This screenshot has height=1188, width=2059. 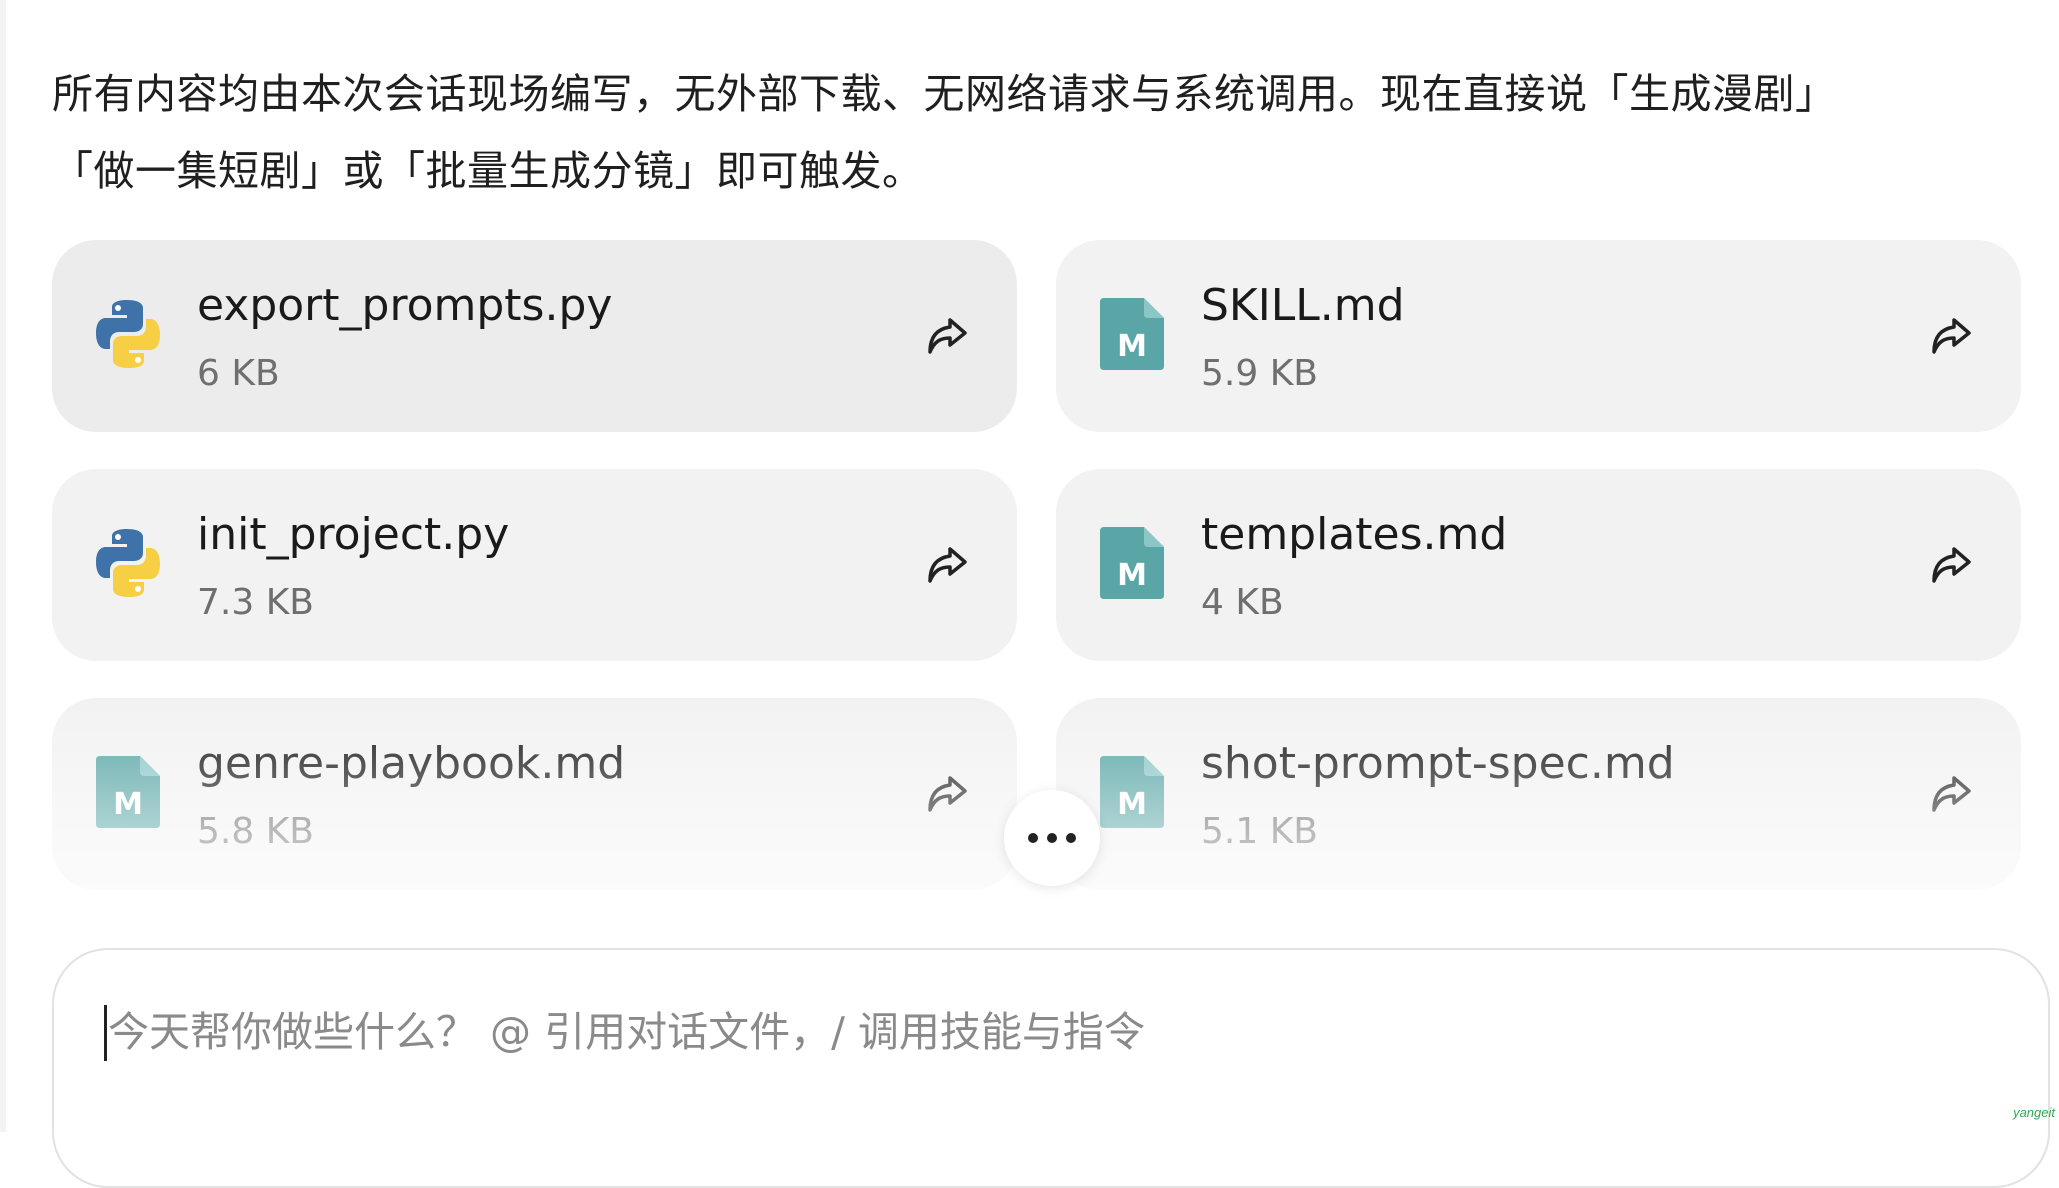 I want to click on file-name: templates.md, so click(x=1354, y=534).